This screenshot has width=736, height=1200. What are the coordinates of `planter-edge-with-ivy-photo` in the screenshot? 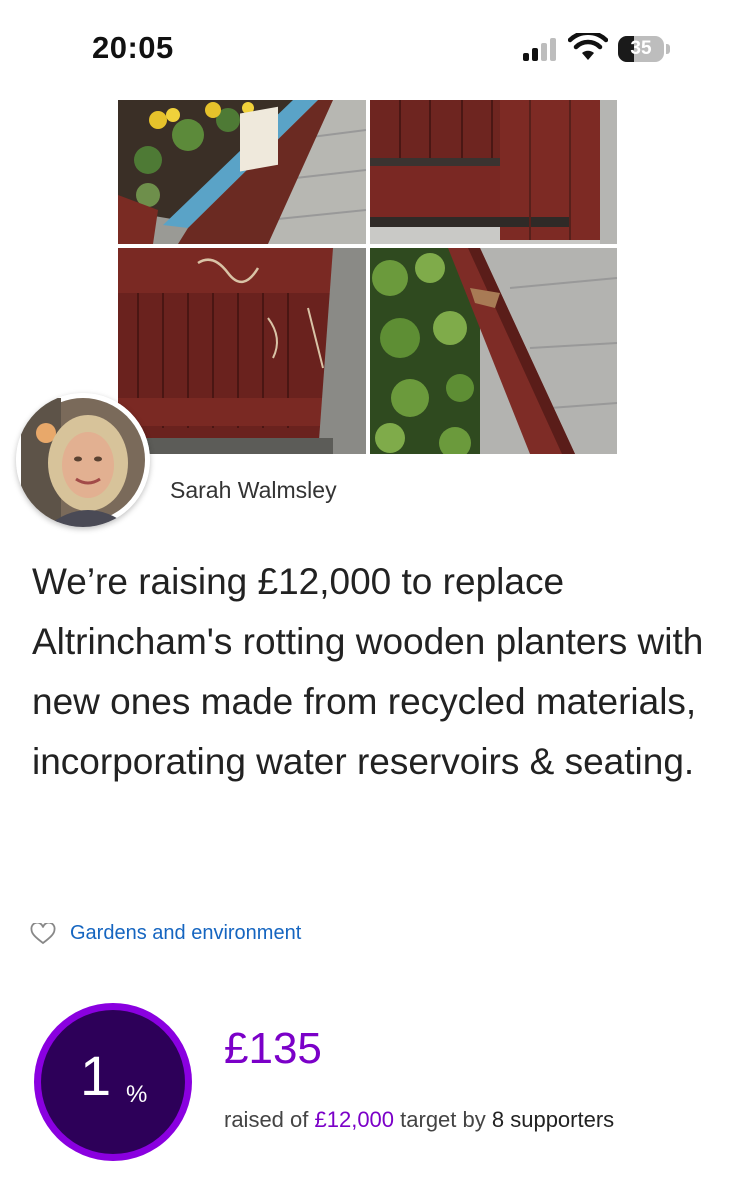 It's located at (493, 351).